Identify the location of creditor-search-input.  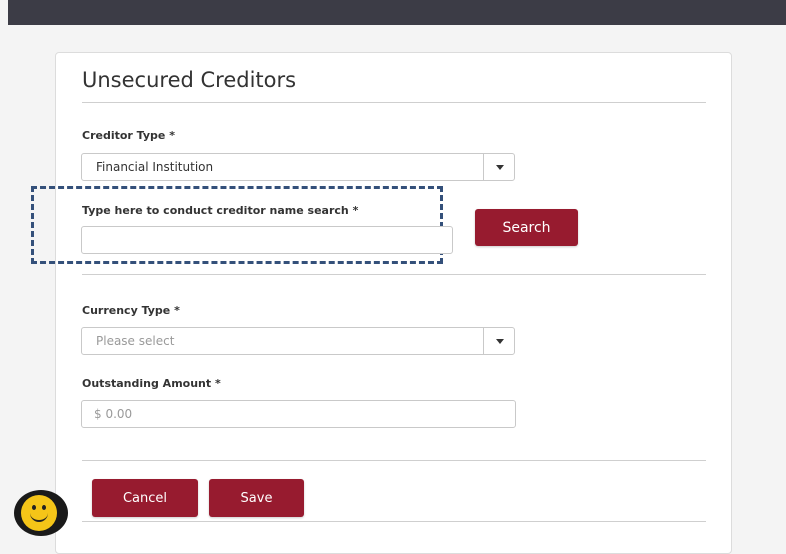
(267, 240).